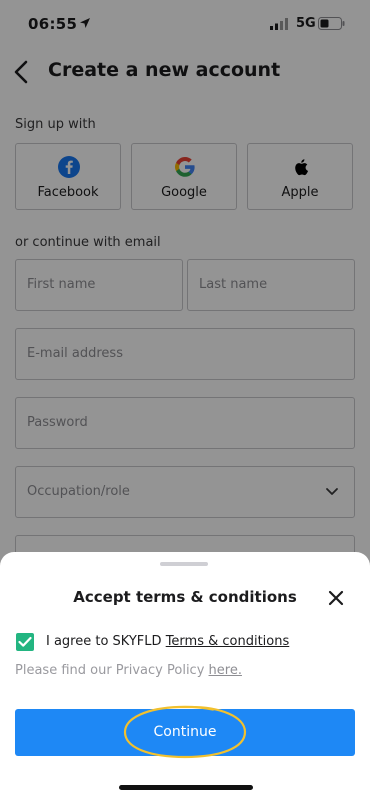 Image resolution: width=370 pixels, height=800 pixels. Describe the element at coordinates (228, 641) in the screenshot. I see `terms-link: Terms & conditions` at that location.